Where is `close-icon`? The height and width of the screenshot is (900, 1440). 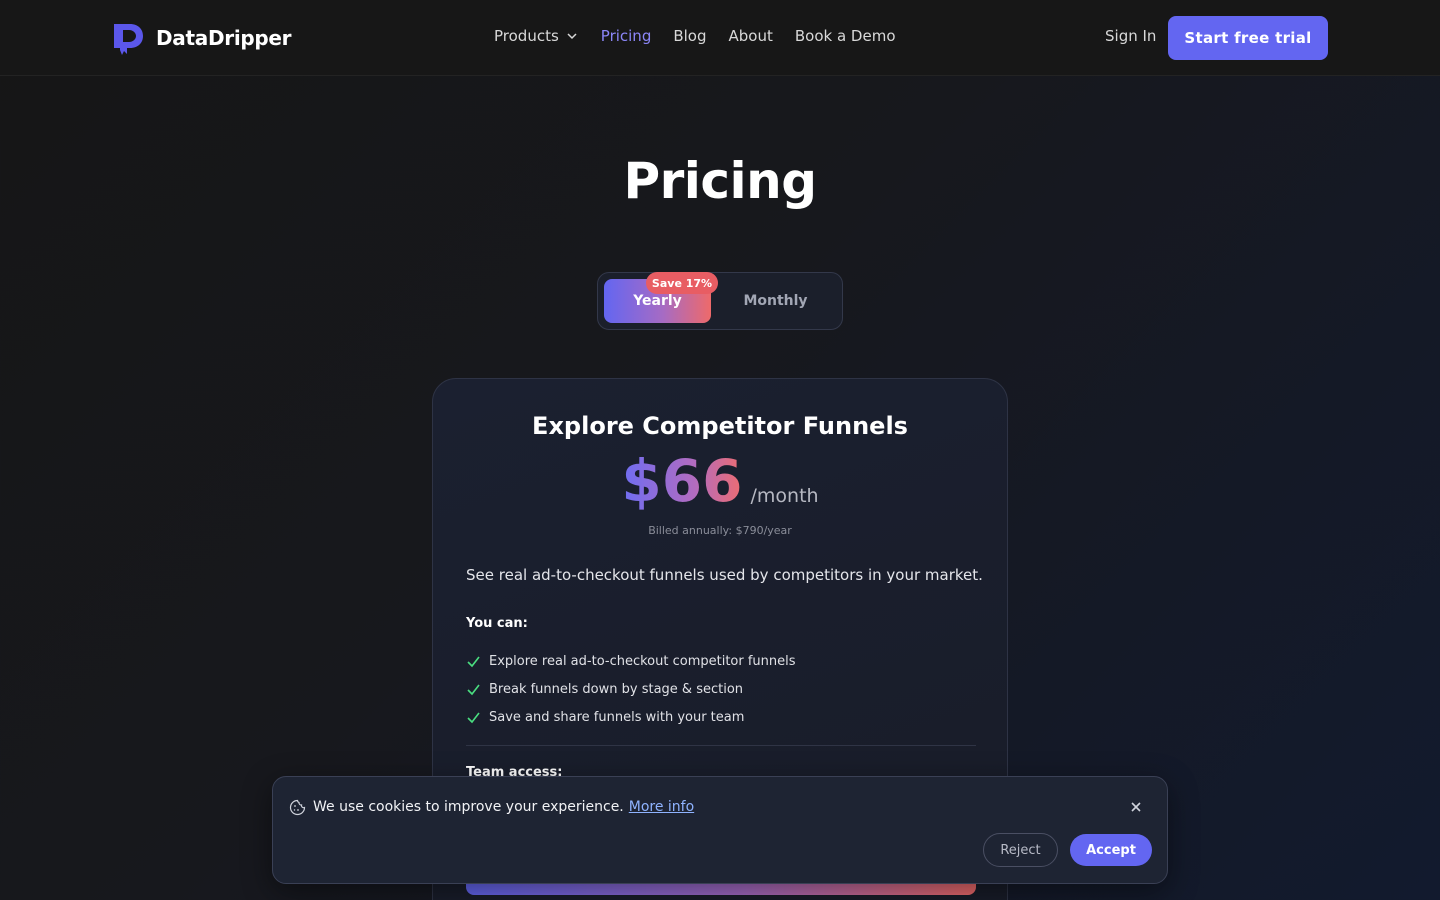
close-icon is located at coordinates (1136, 807).